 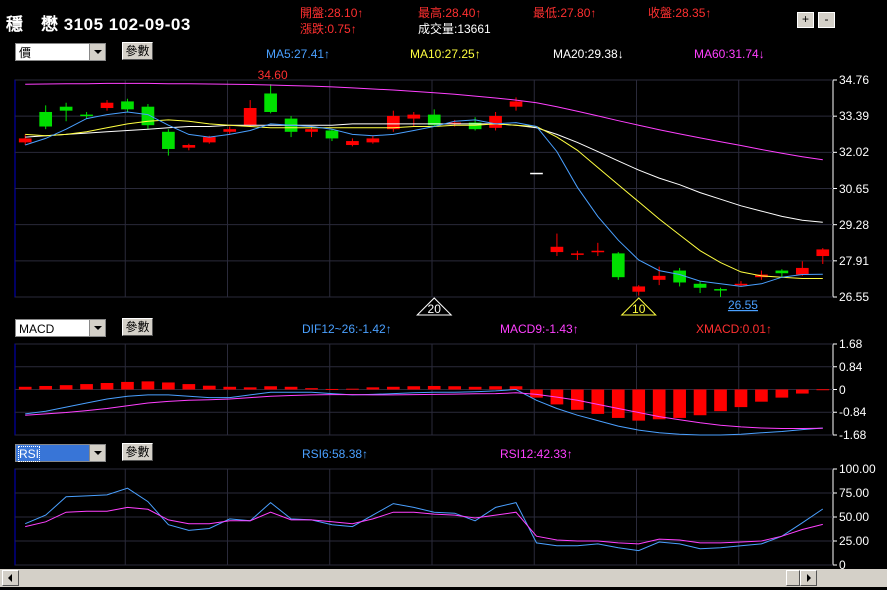 What do you see at coordinates (273, 75) in the screenshot?
I see `high-marker: 34.60` at bounding box center [273, 75].